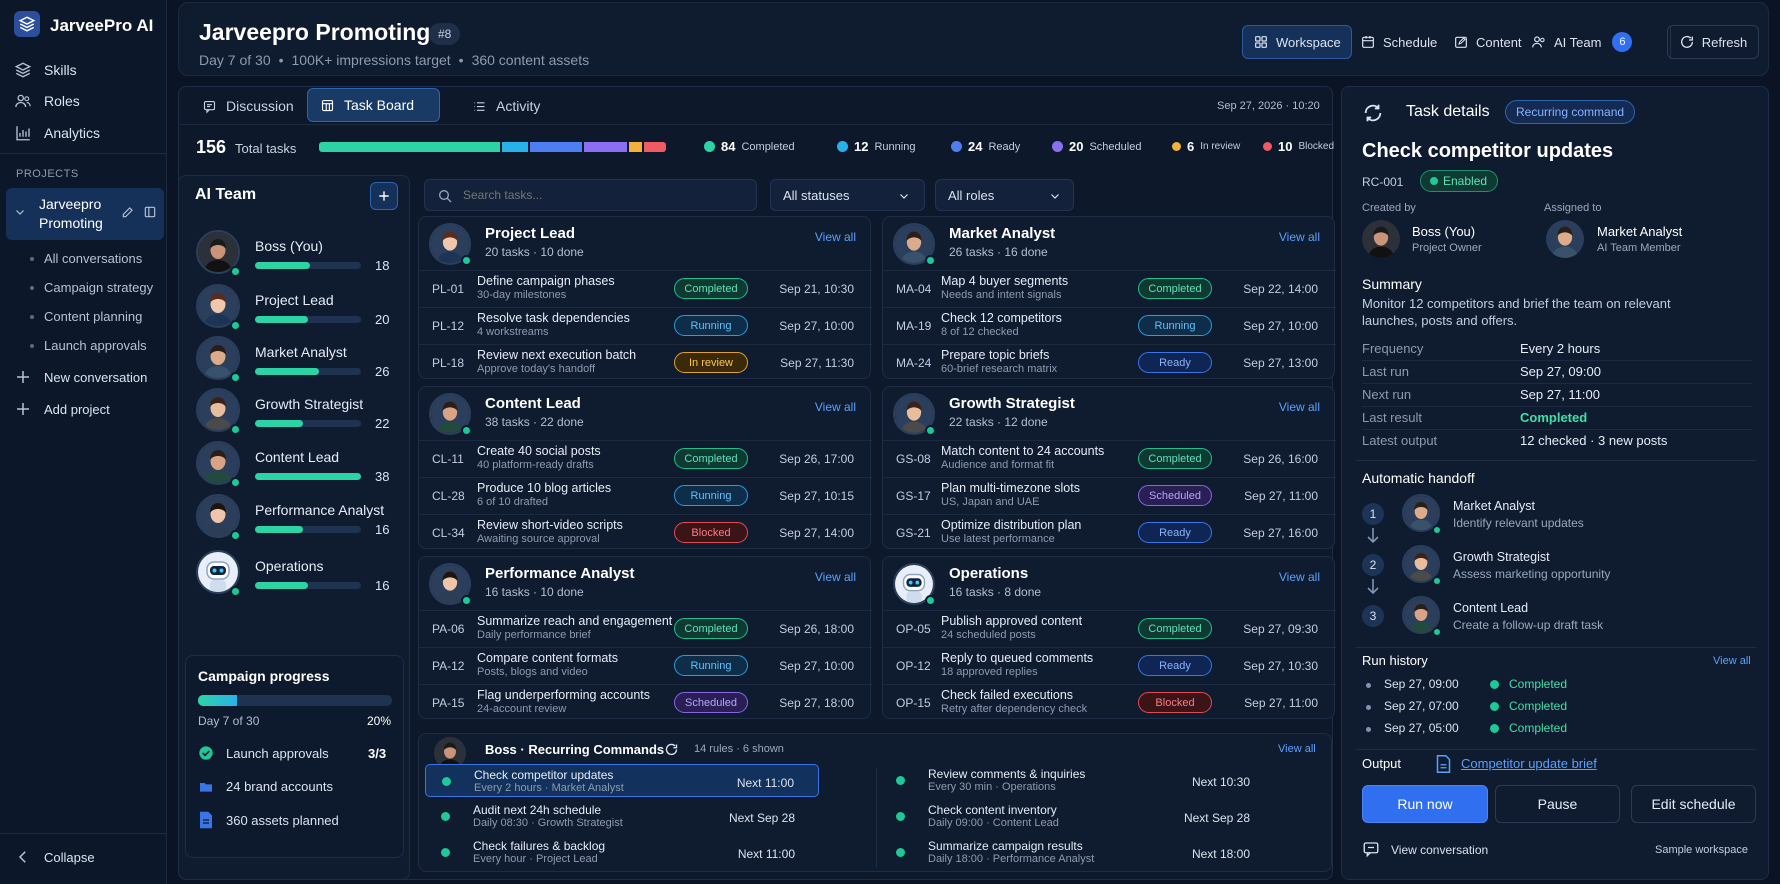 Image resolution: width=1780 pixels, height=884 pixels. Describe the element at coordinates (1007, 695) in the screenshot. I see `task-name: Check failed executions` at that location.